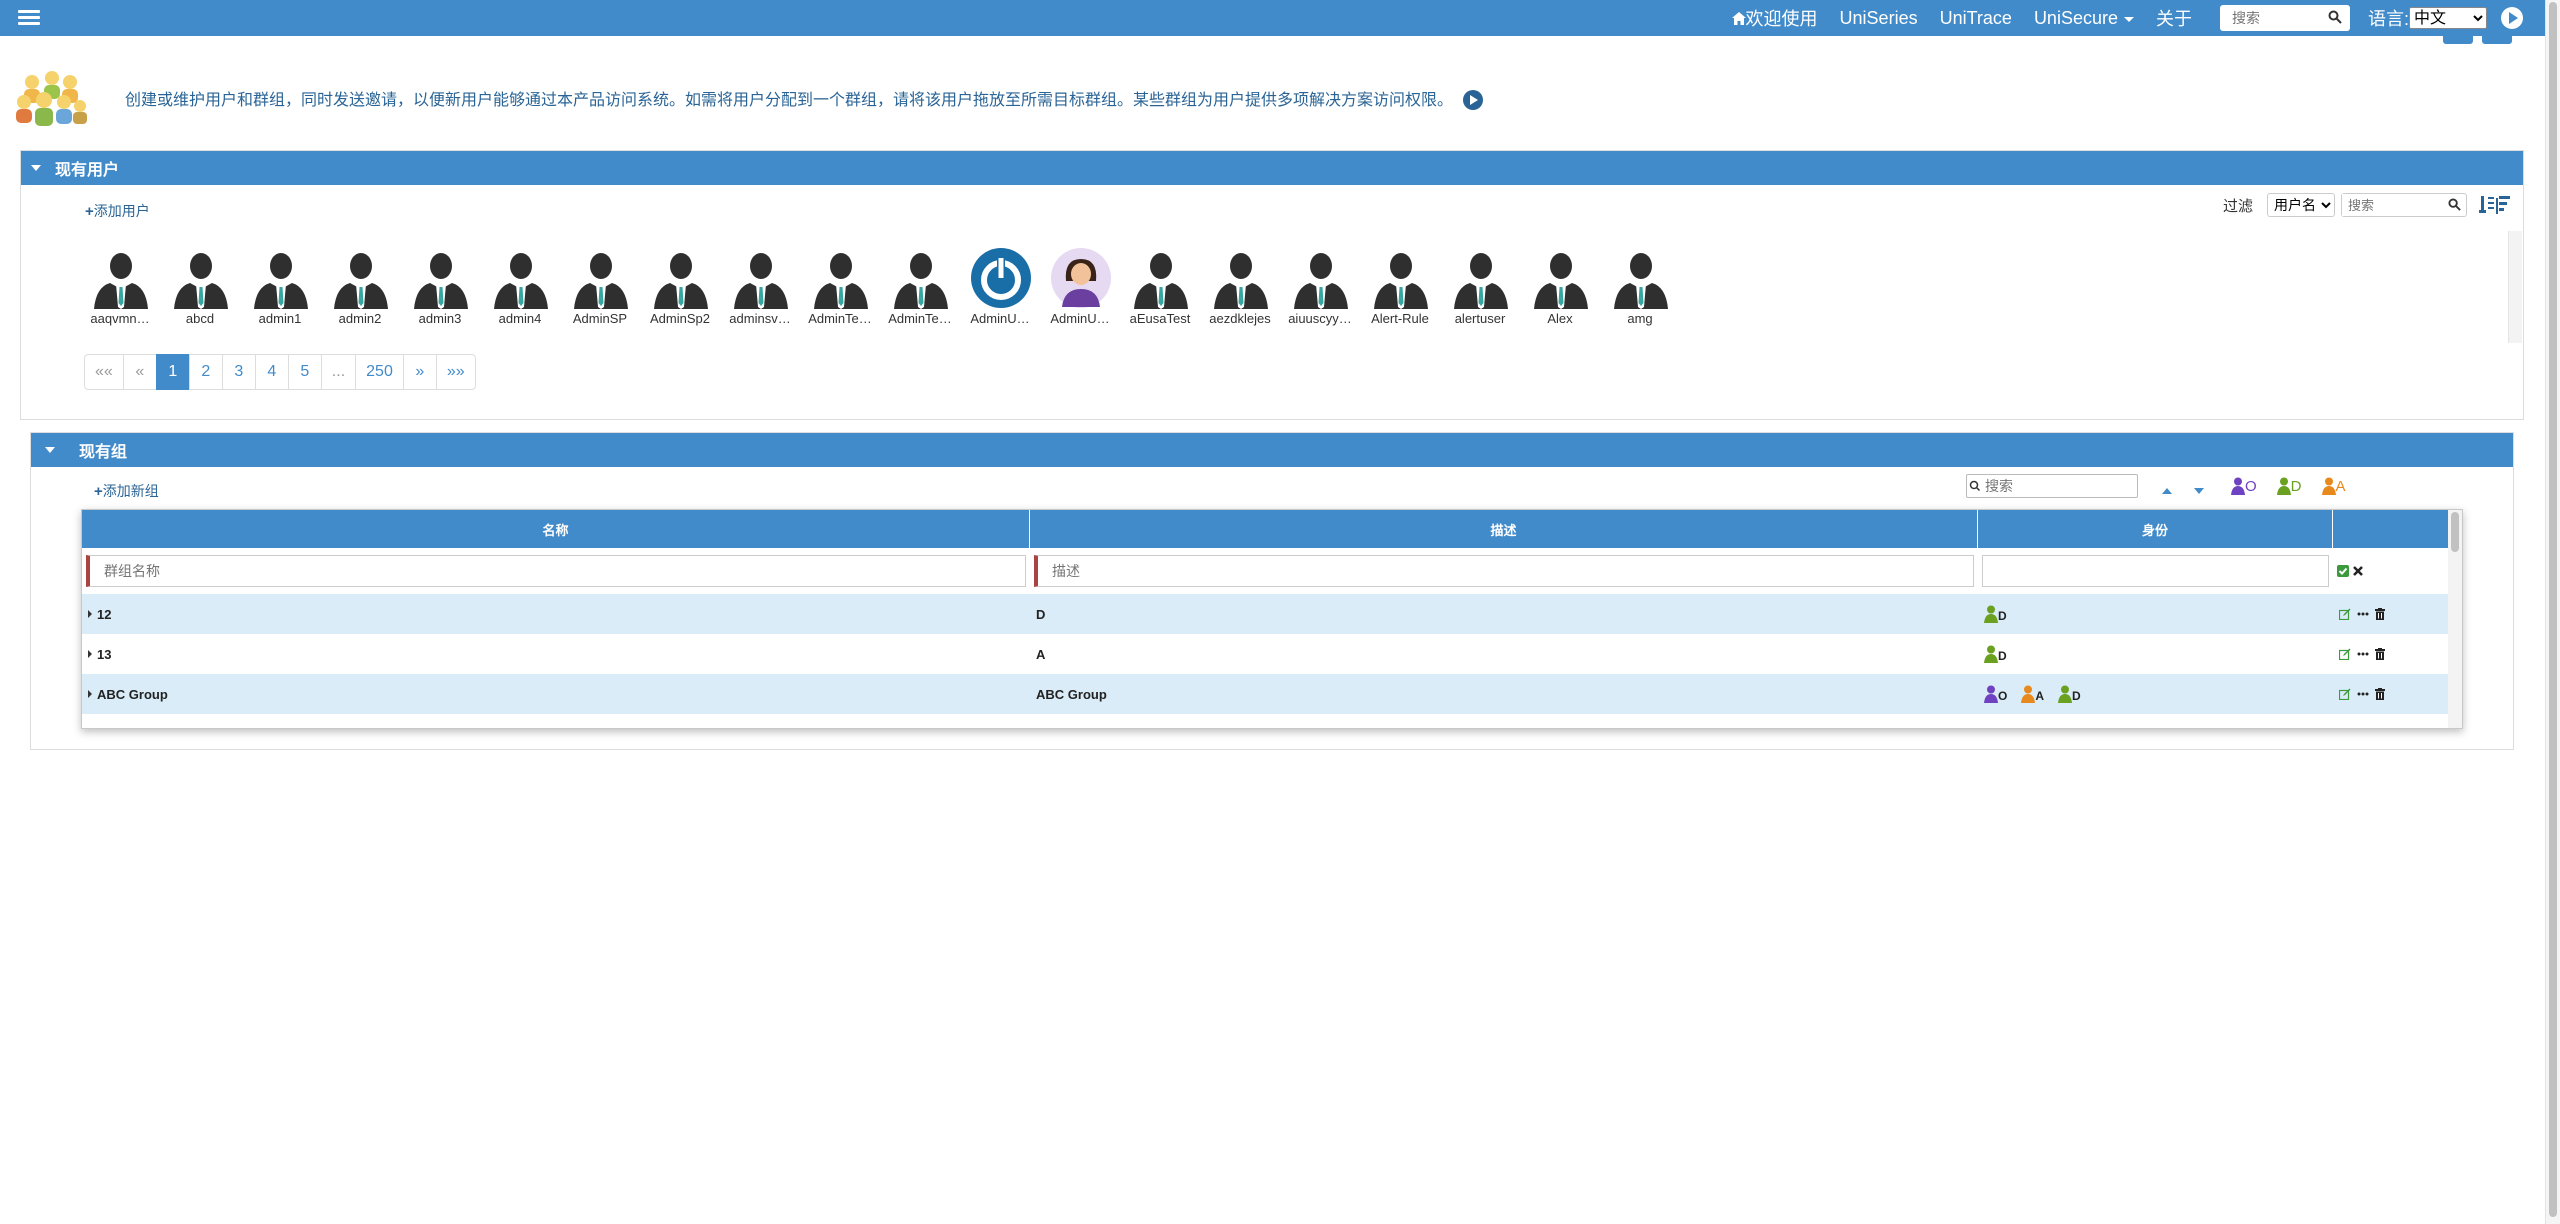 Image resolution: width=2560 pixels, height=1224 pixels. Describe the element at coordinates (361, 286) in the screenshot. I see `user-card: admin2` at that location.